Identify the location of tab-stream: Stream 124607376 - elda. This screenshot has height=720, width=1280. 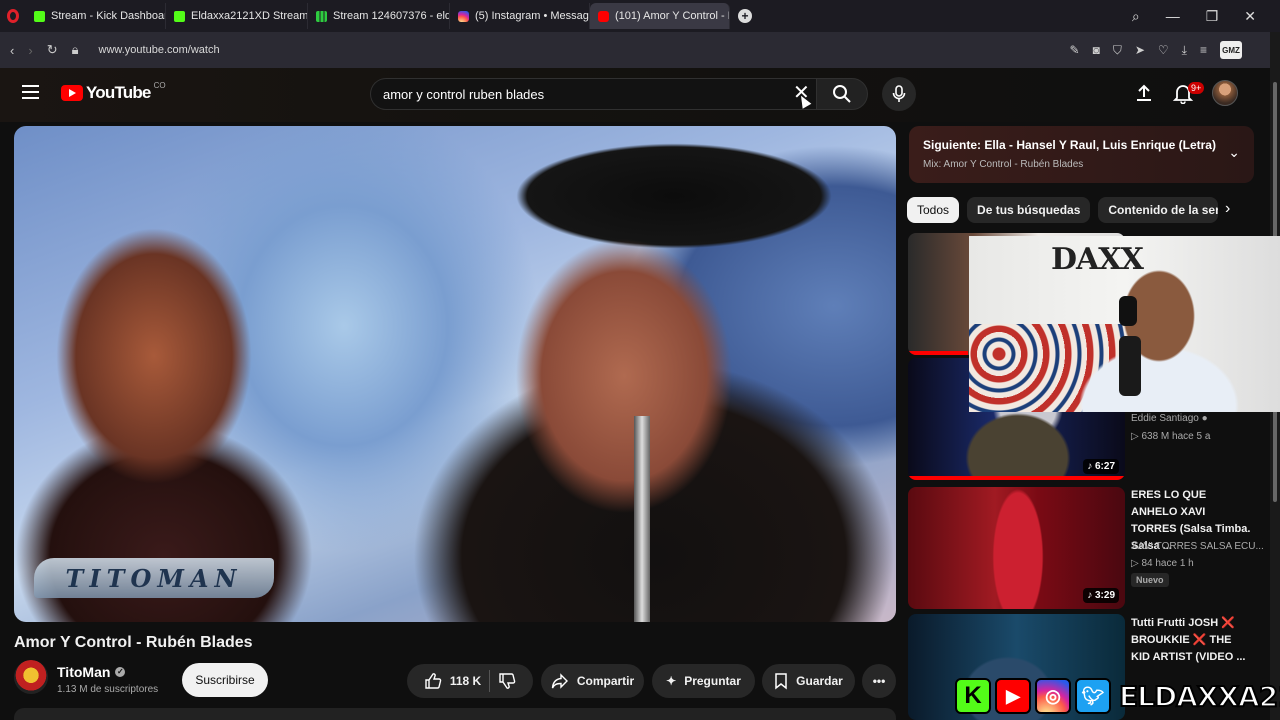
(379, 16).